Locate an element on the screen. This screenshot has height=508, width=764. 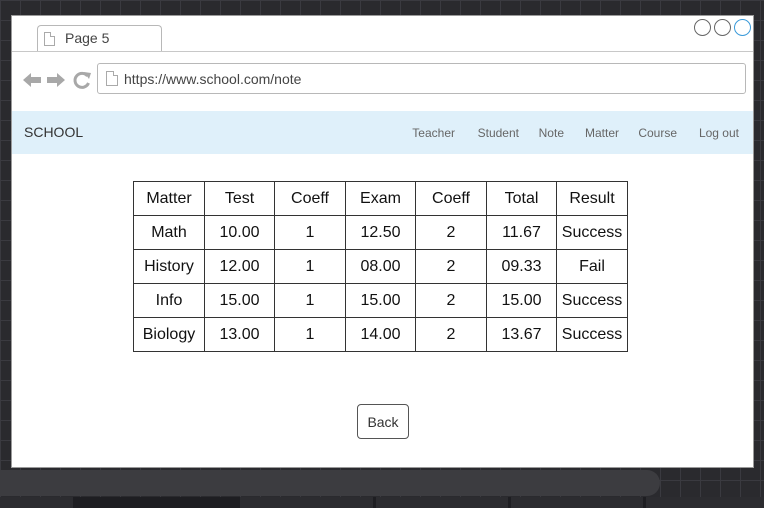
address-bar is located at coordinates (382, 81).